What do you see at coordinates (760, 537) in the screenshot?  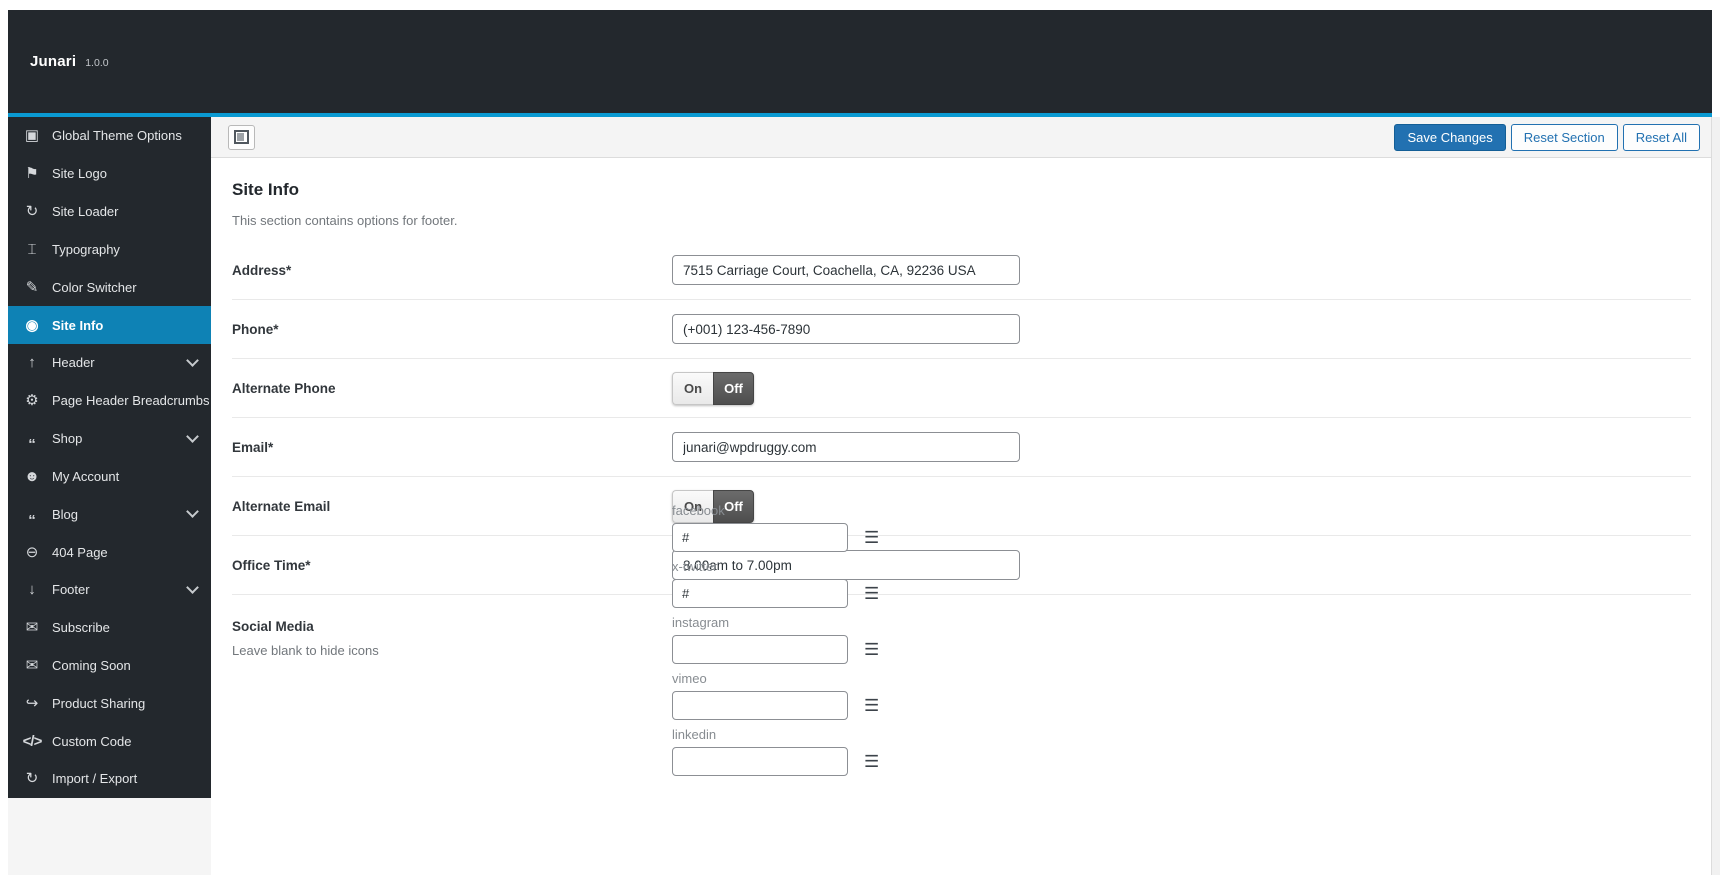 I see `facebook-input` at bounding box center [760, 537].